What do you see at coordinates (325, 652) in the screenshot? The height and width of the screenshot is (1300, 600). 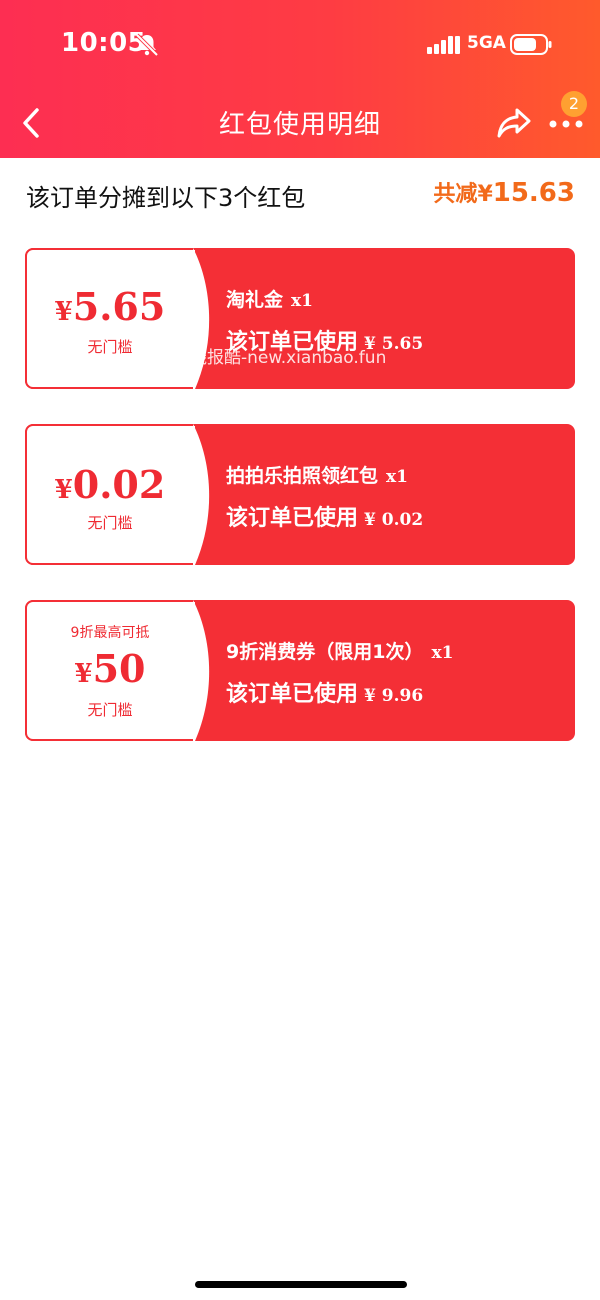 I see `card-name-text: 9折消费券（限用1次）` at bounding box center [325, 652].